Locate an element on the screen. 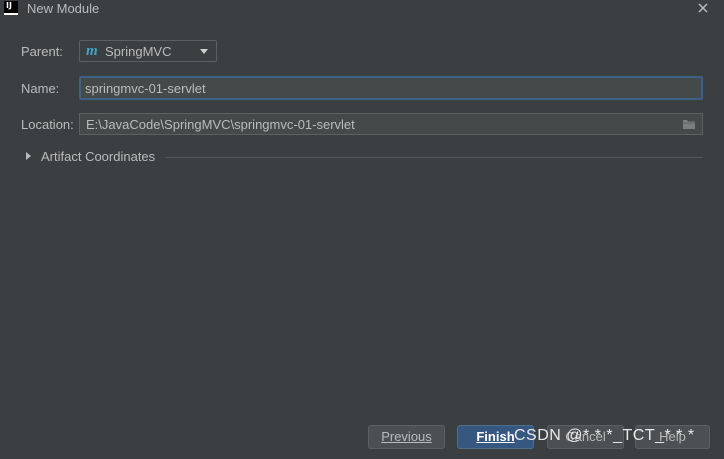  close-icon is located at coordinates (703, 8).